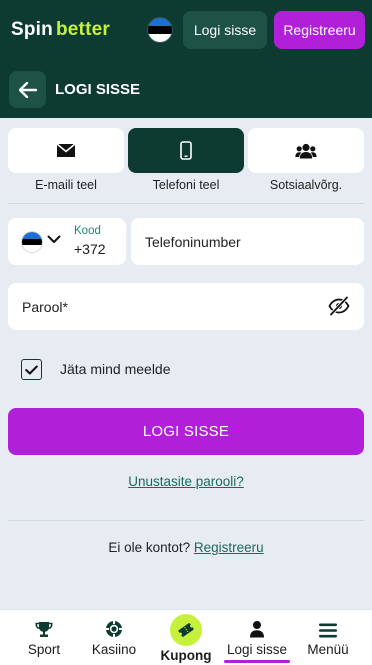 The image size is (372, 665). I want to click on logo-text-spin: Spin, so click(32, 29).